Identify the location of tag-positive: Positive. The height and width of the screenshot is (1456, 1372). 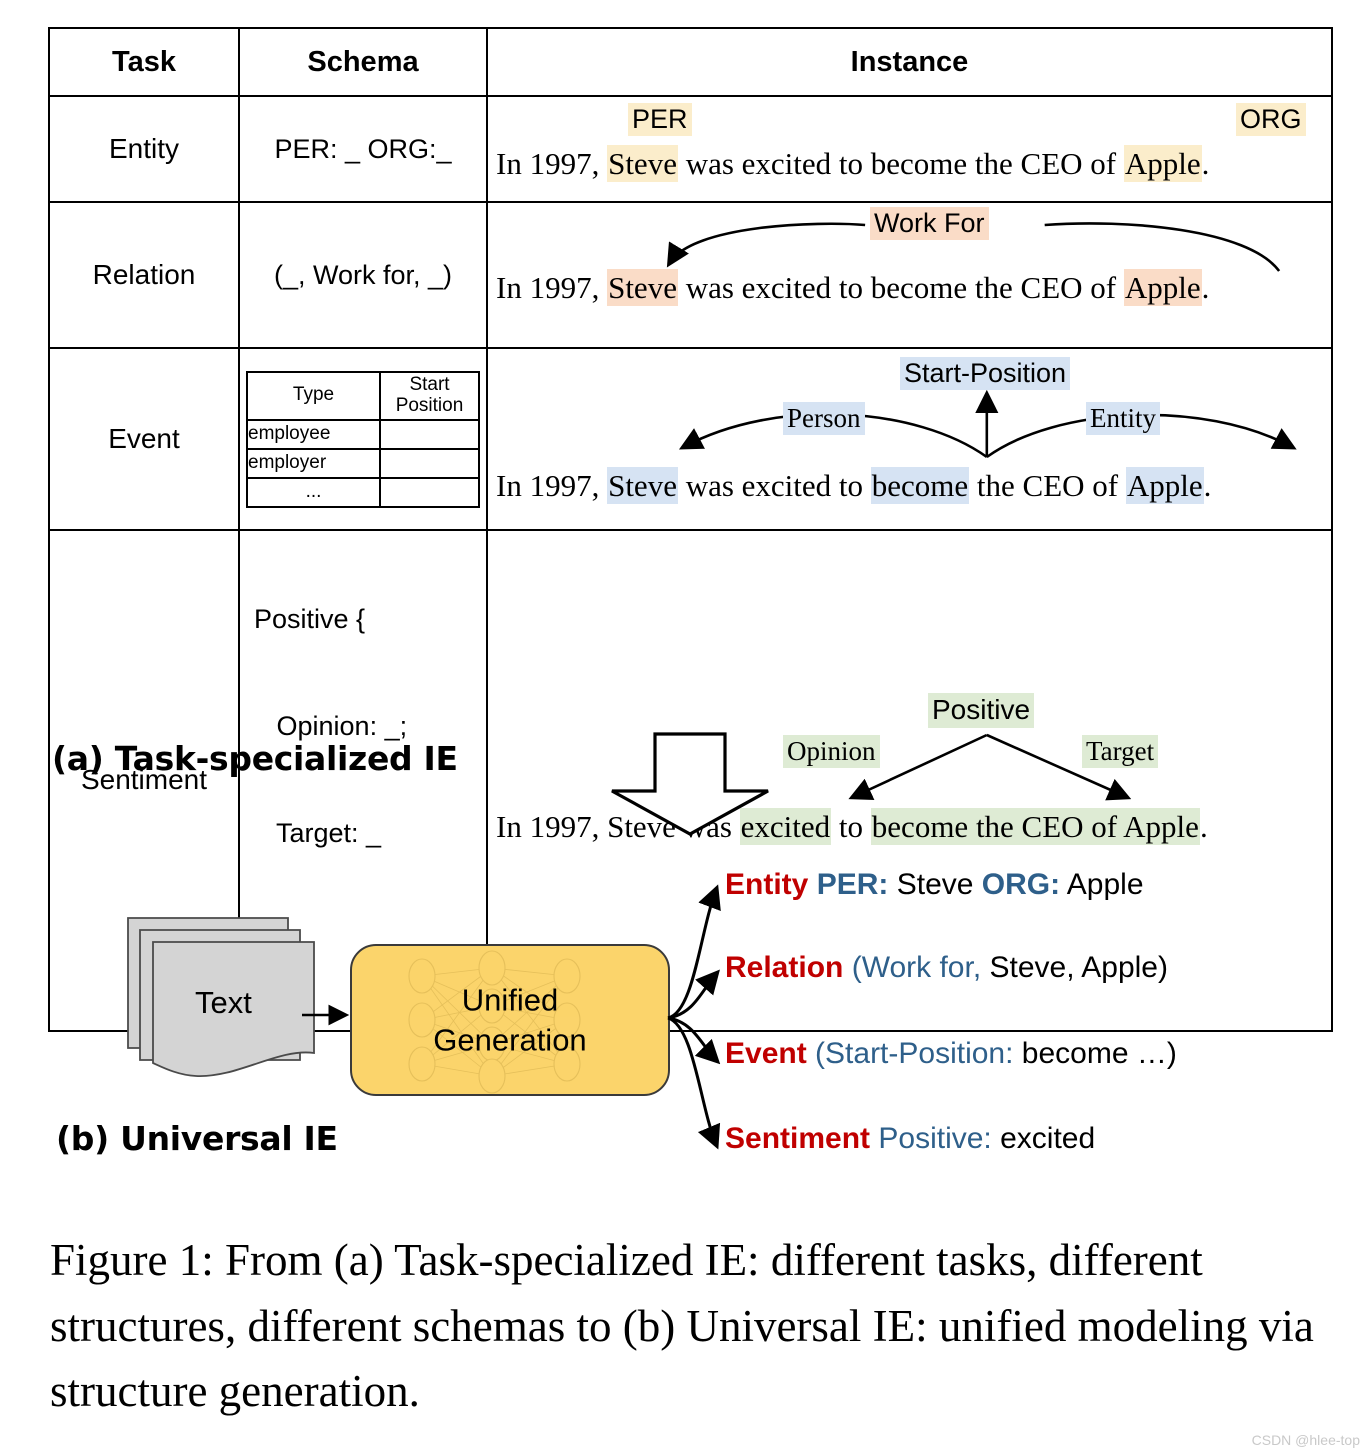
(981, 710).